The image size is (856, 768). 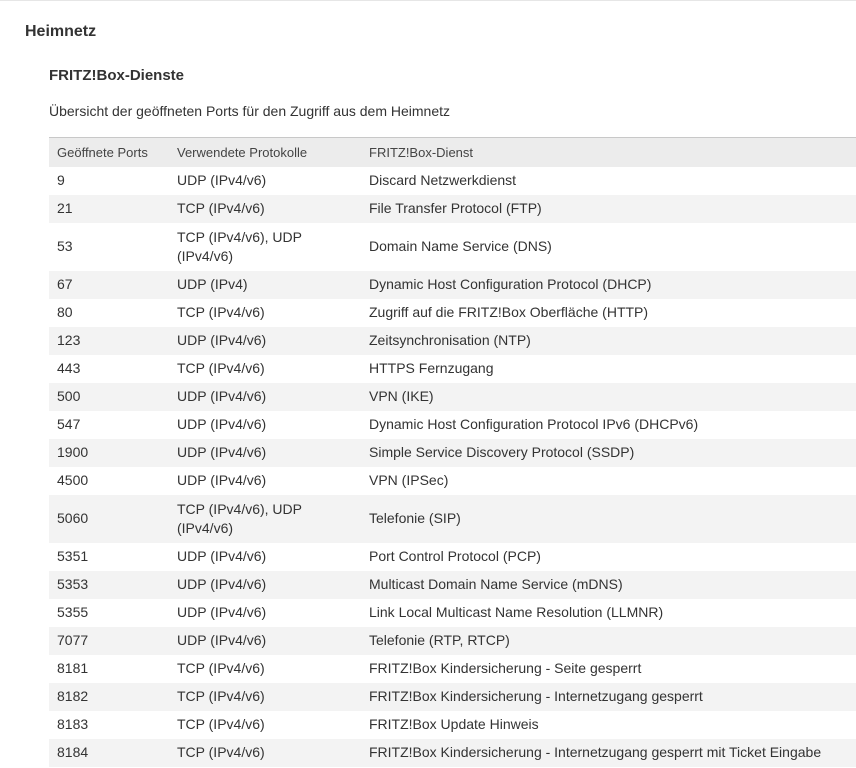 What do you see at coordinates (73, 452) in the screenshot?
I see `port-cell: 1900` at bounding box center [73, 452].